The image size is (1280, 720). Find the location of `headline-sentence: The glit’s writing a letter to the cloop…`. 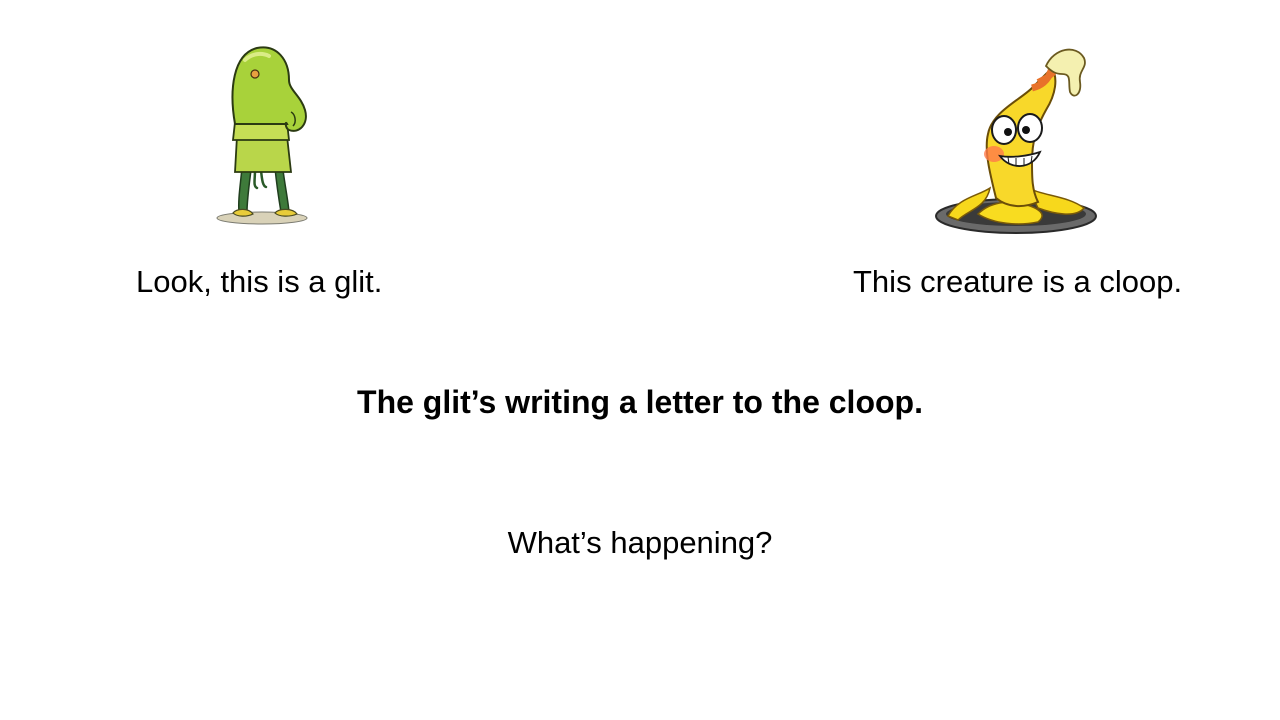

headline-sentence: The glit’s writing a letter to the cloop… is located at coordinates (640, 402).